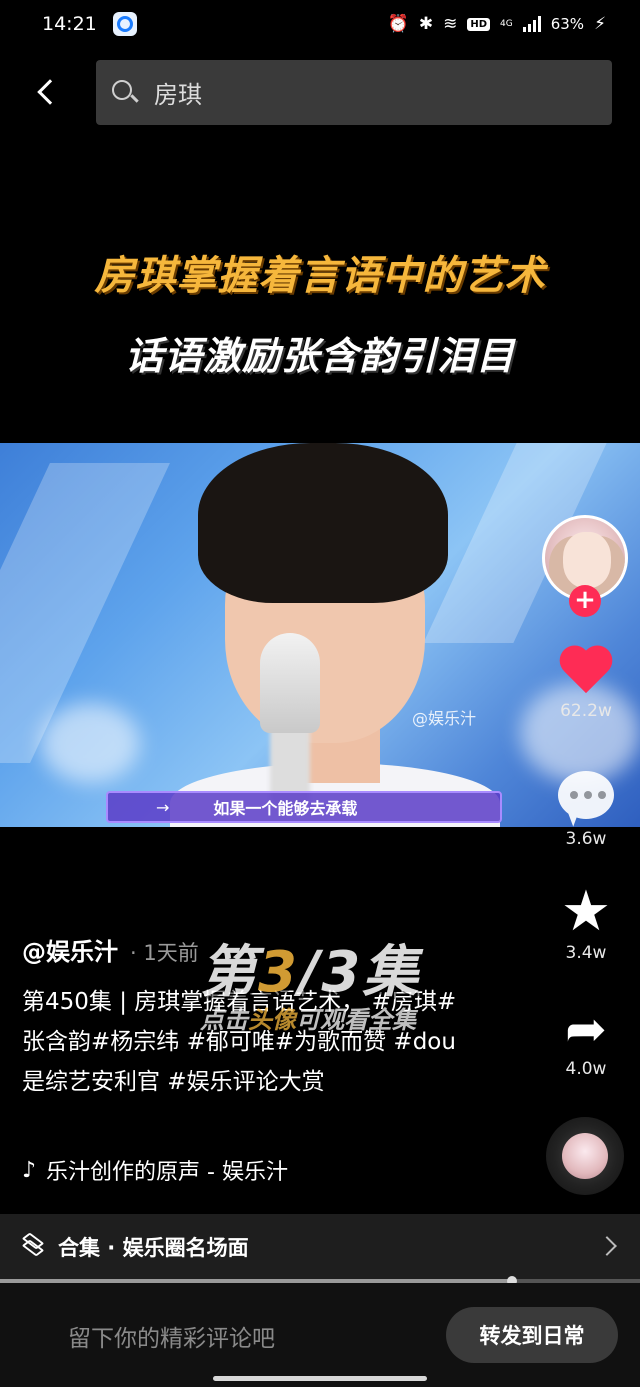  Describe the element at coordinates (320, 1247) in the screenshot. I see `collection-bar: 合集 · 娱乐圈名场面` at that location.